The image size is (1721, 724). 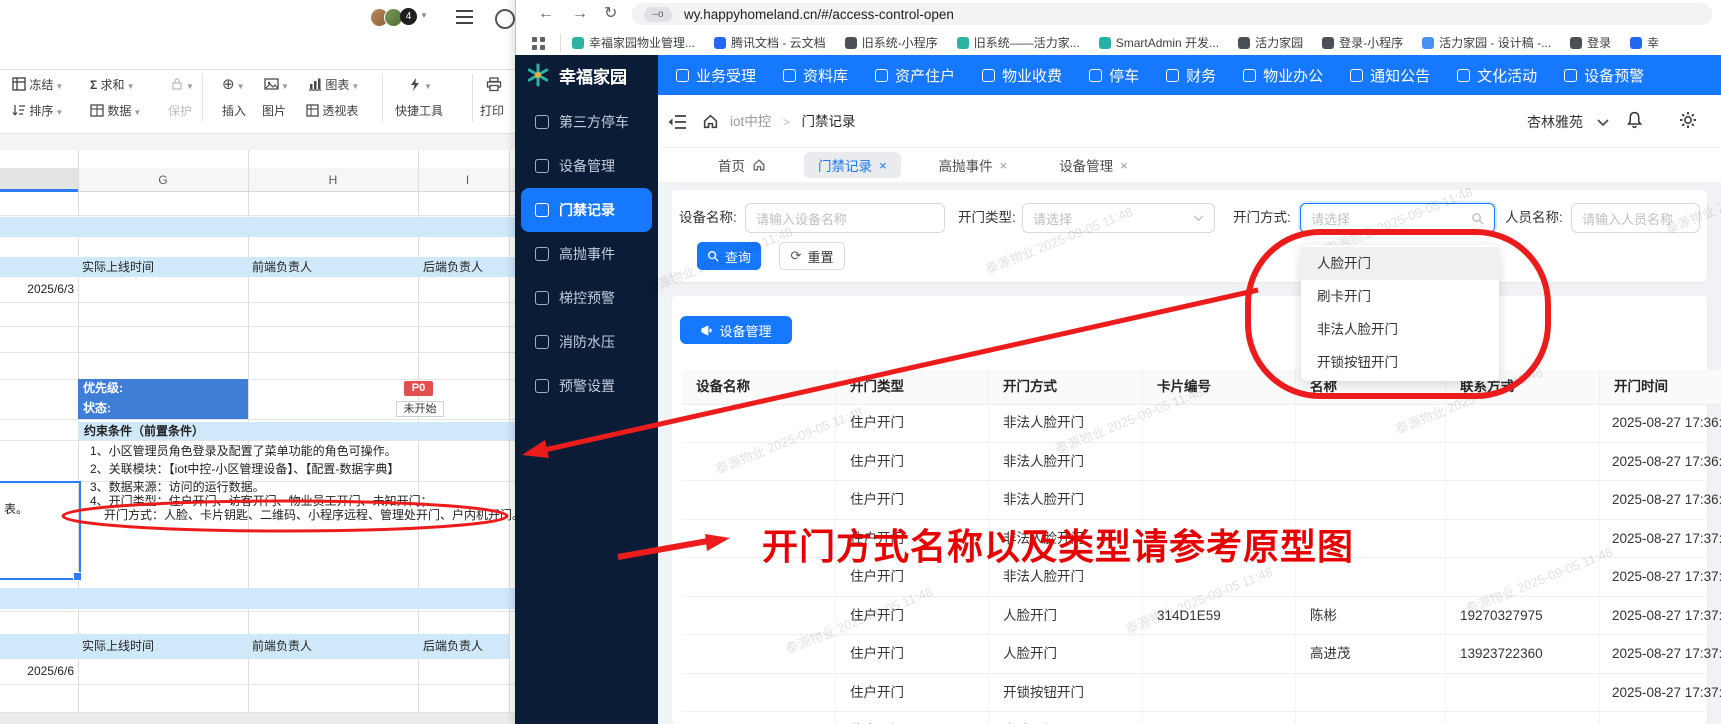 I want to click on pivot-button: 透视表, so click(x=332, y=111).